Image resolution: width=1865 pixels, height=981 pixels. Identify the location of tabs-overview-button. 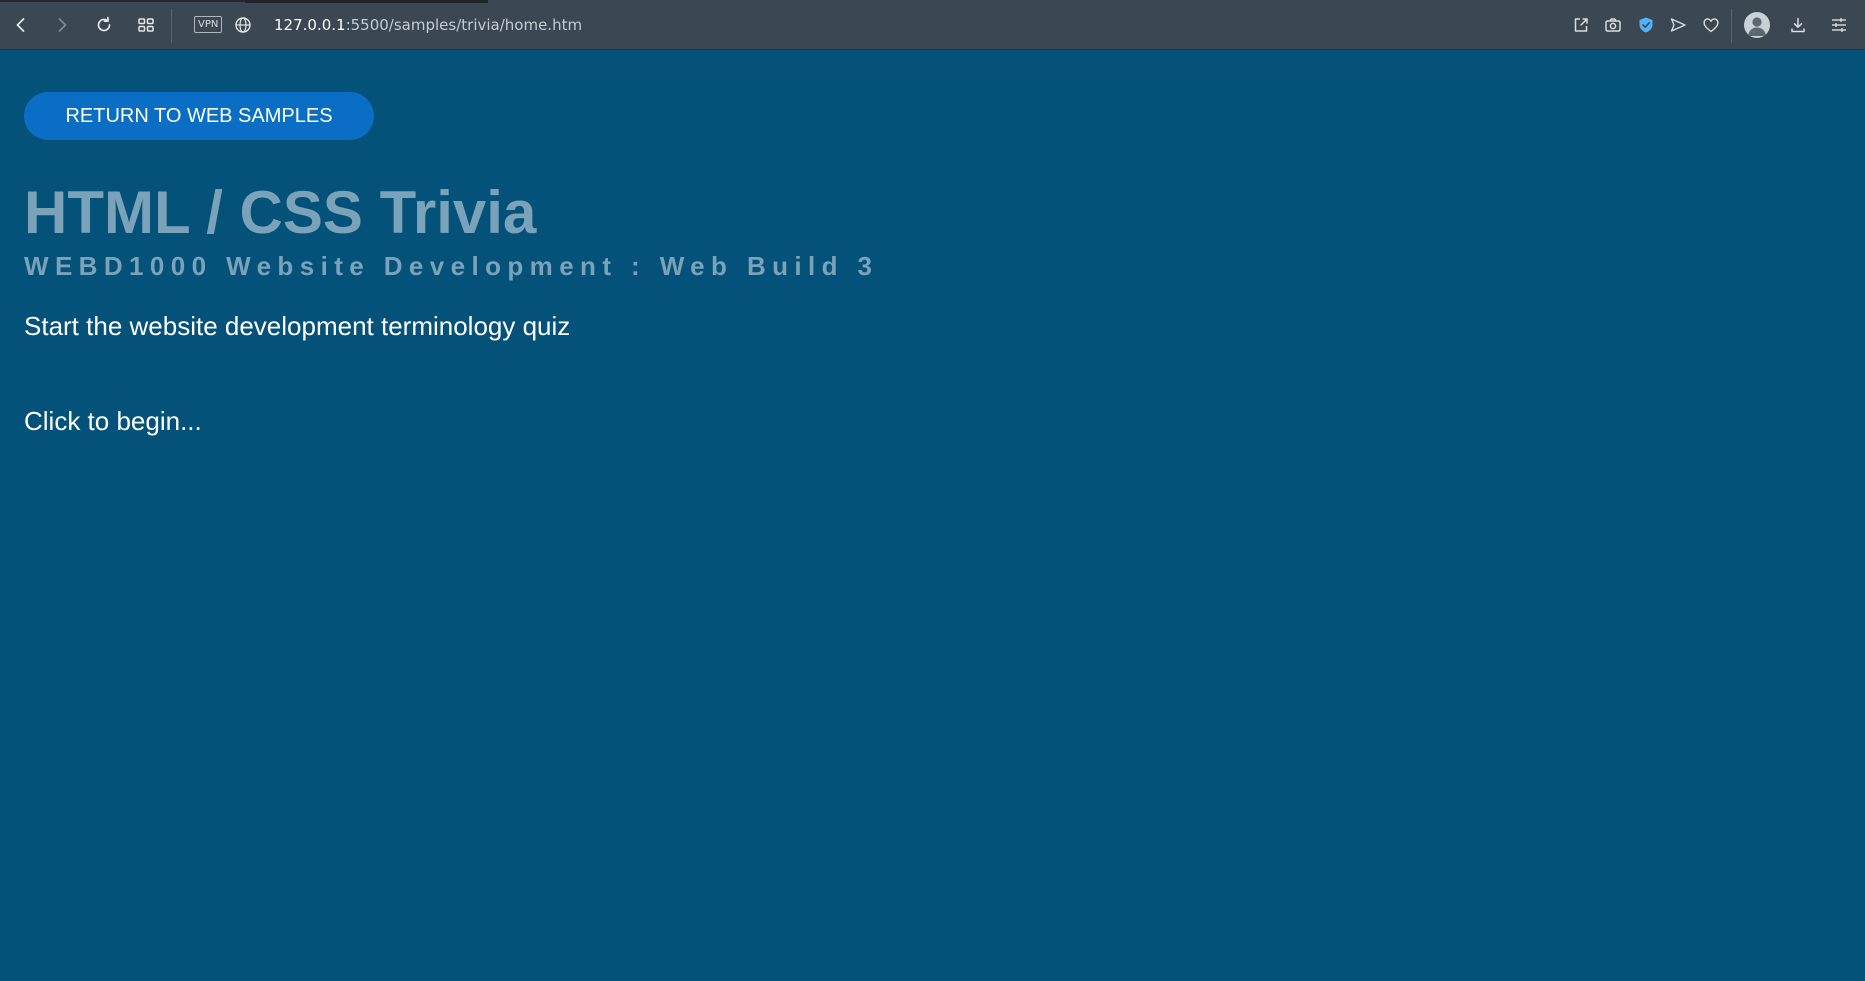
(146, 25).